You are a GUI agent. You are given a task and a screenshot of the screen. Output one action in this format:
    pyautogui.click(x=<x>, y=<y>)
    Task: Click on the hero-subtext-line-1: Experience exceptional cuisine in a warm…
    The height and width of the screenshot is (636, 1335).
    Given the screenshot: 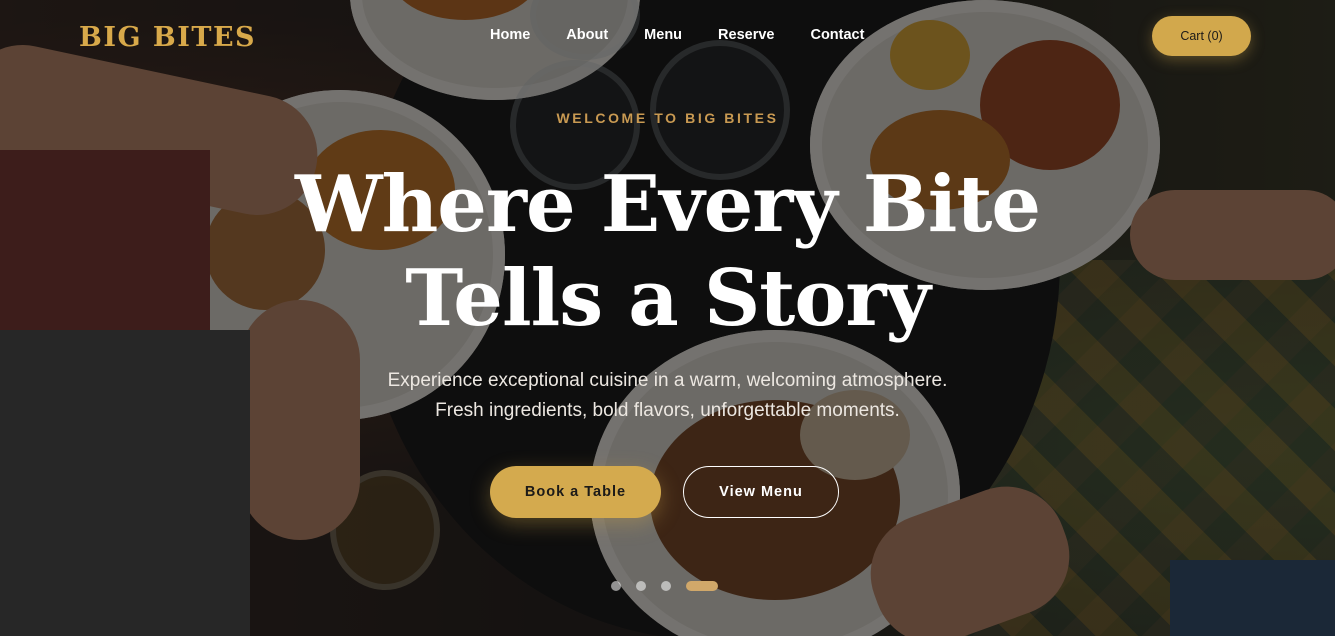 What is the action you would take?
    pyautogui.click(x=667, y=380)
    